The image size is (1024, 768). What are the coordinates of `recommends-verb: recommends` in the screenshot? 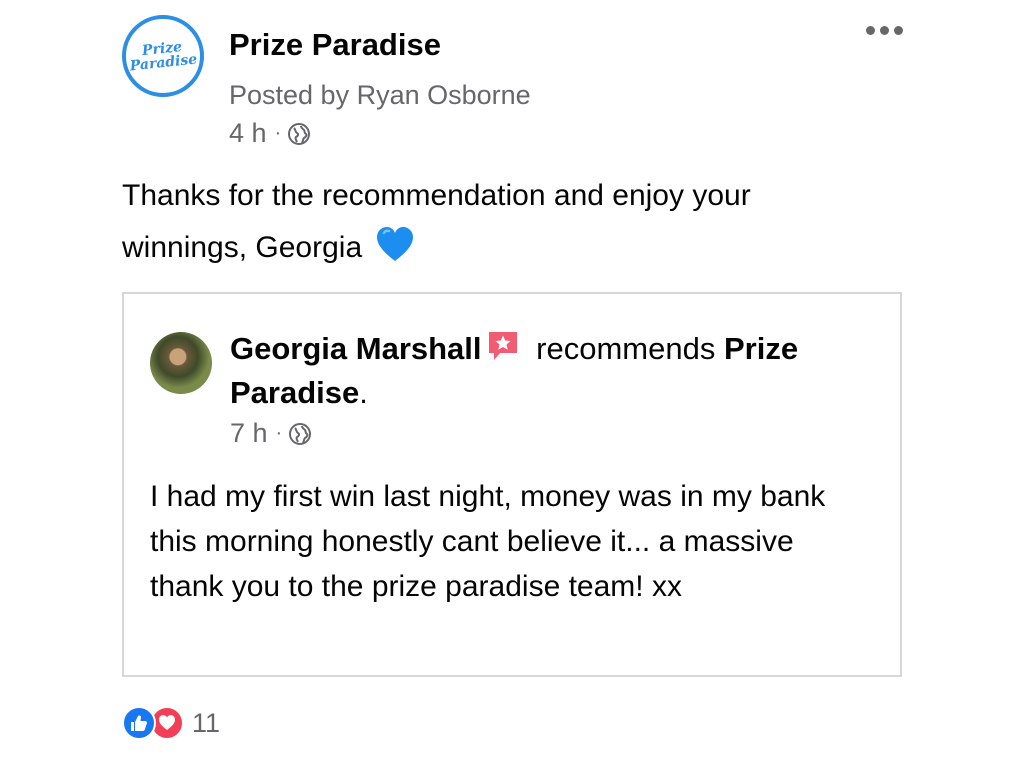 It's located at (626, 348).